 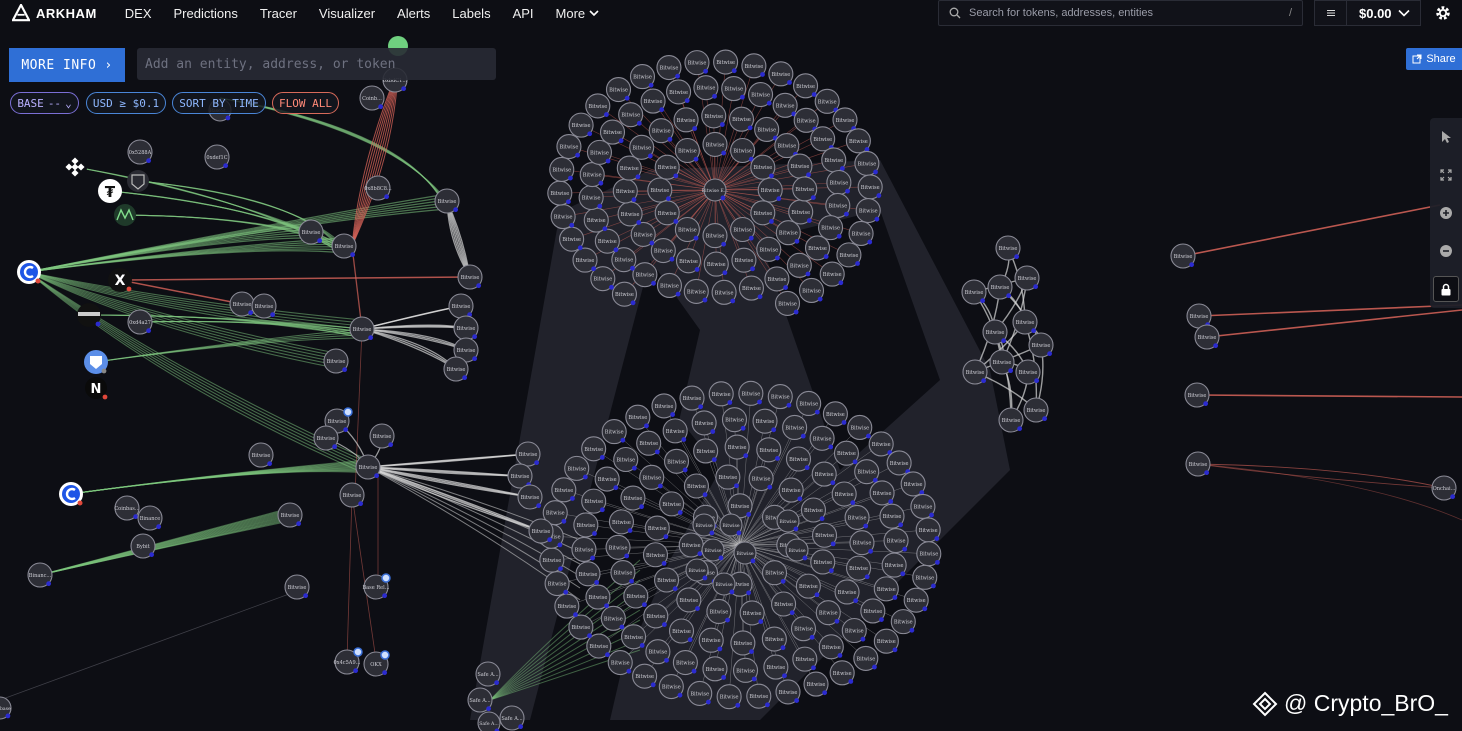 I want to click on nav-dex: DEX, so click(x=138, y=13).